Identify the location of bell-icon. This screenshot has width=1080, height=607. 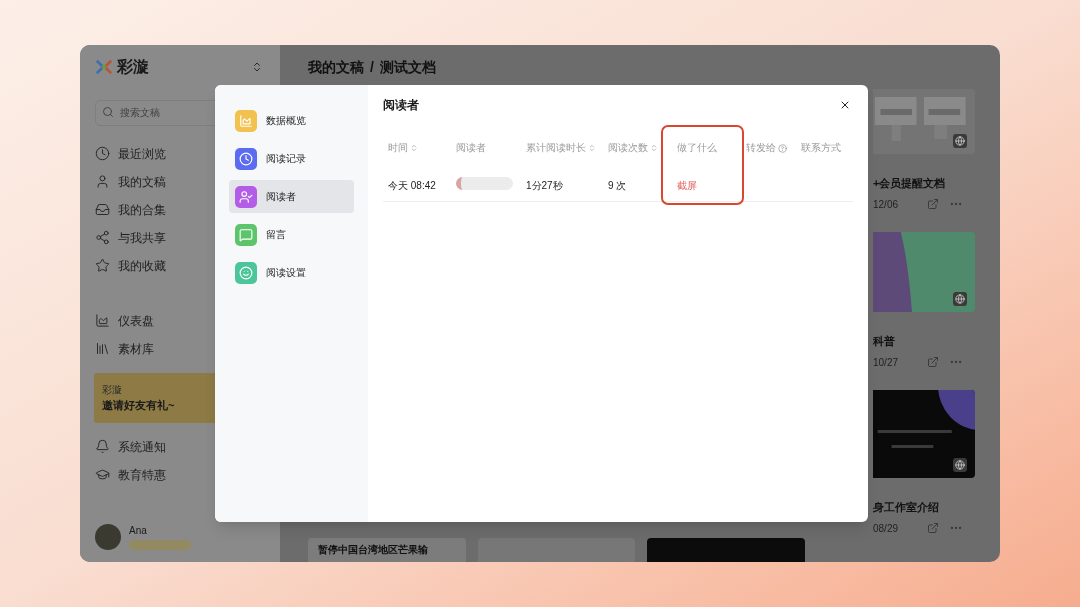
(102, 446).